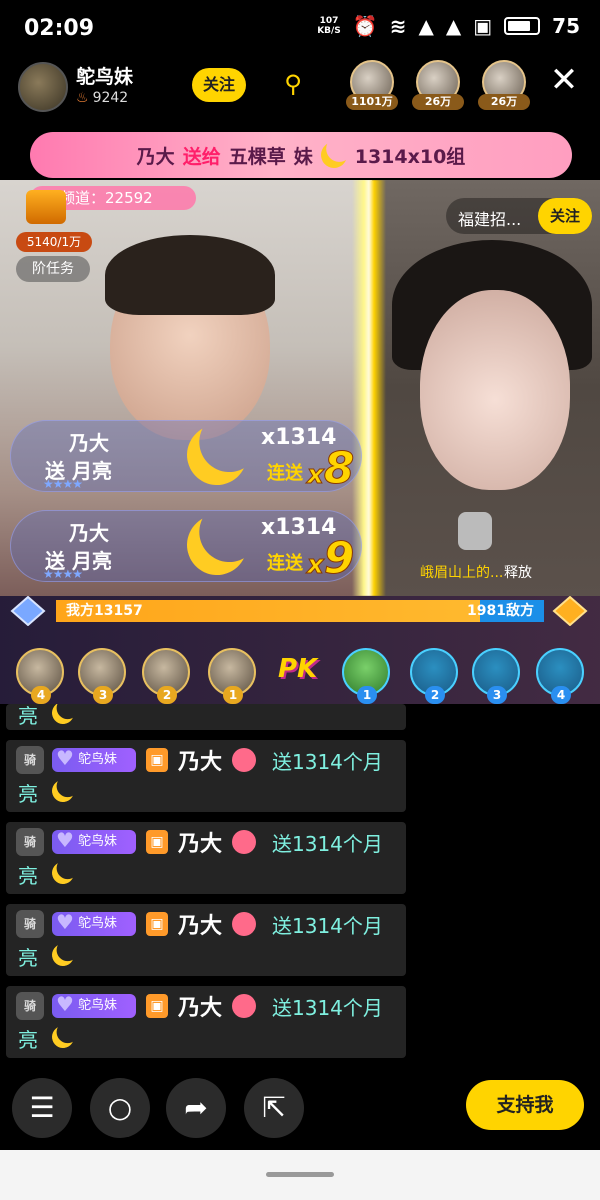 The width and height of the screenshot is (600, 1200). Describe the element at coordinates (300, 29) in the screenshot. I see `status-bar: 02:09 107 KB/S ⏰ ≋ ▲ ▲ ▣ 75` at that location.